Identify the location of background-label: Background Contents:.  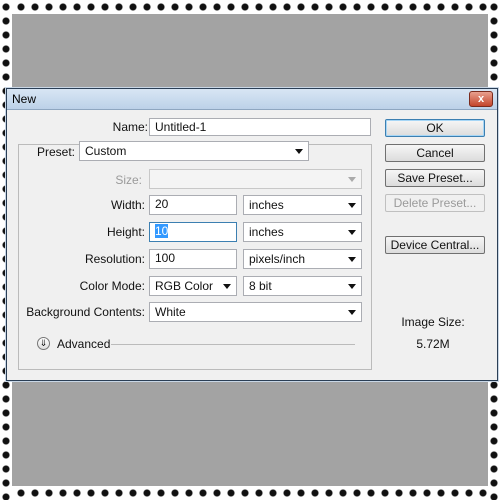
(85, 312).